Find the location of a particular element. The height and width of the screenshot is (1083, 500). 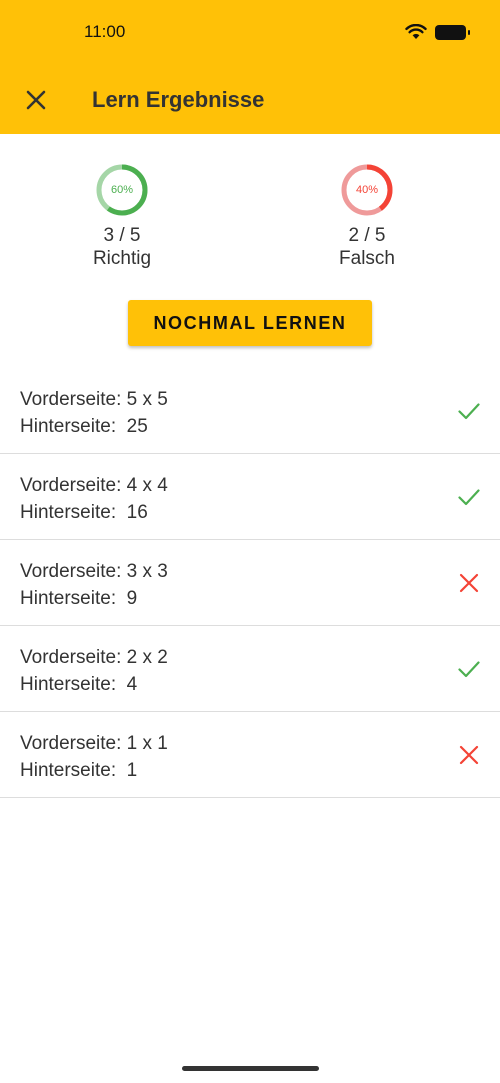

status-time: 11:00 is located at coordinates (105, 31).